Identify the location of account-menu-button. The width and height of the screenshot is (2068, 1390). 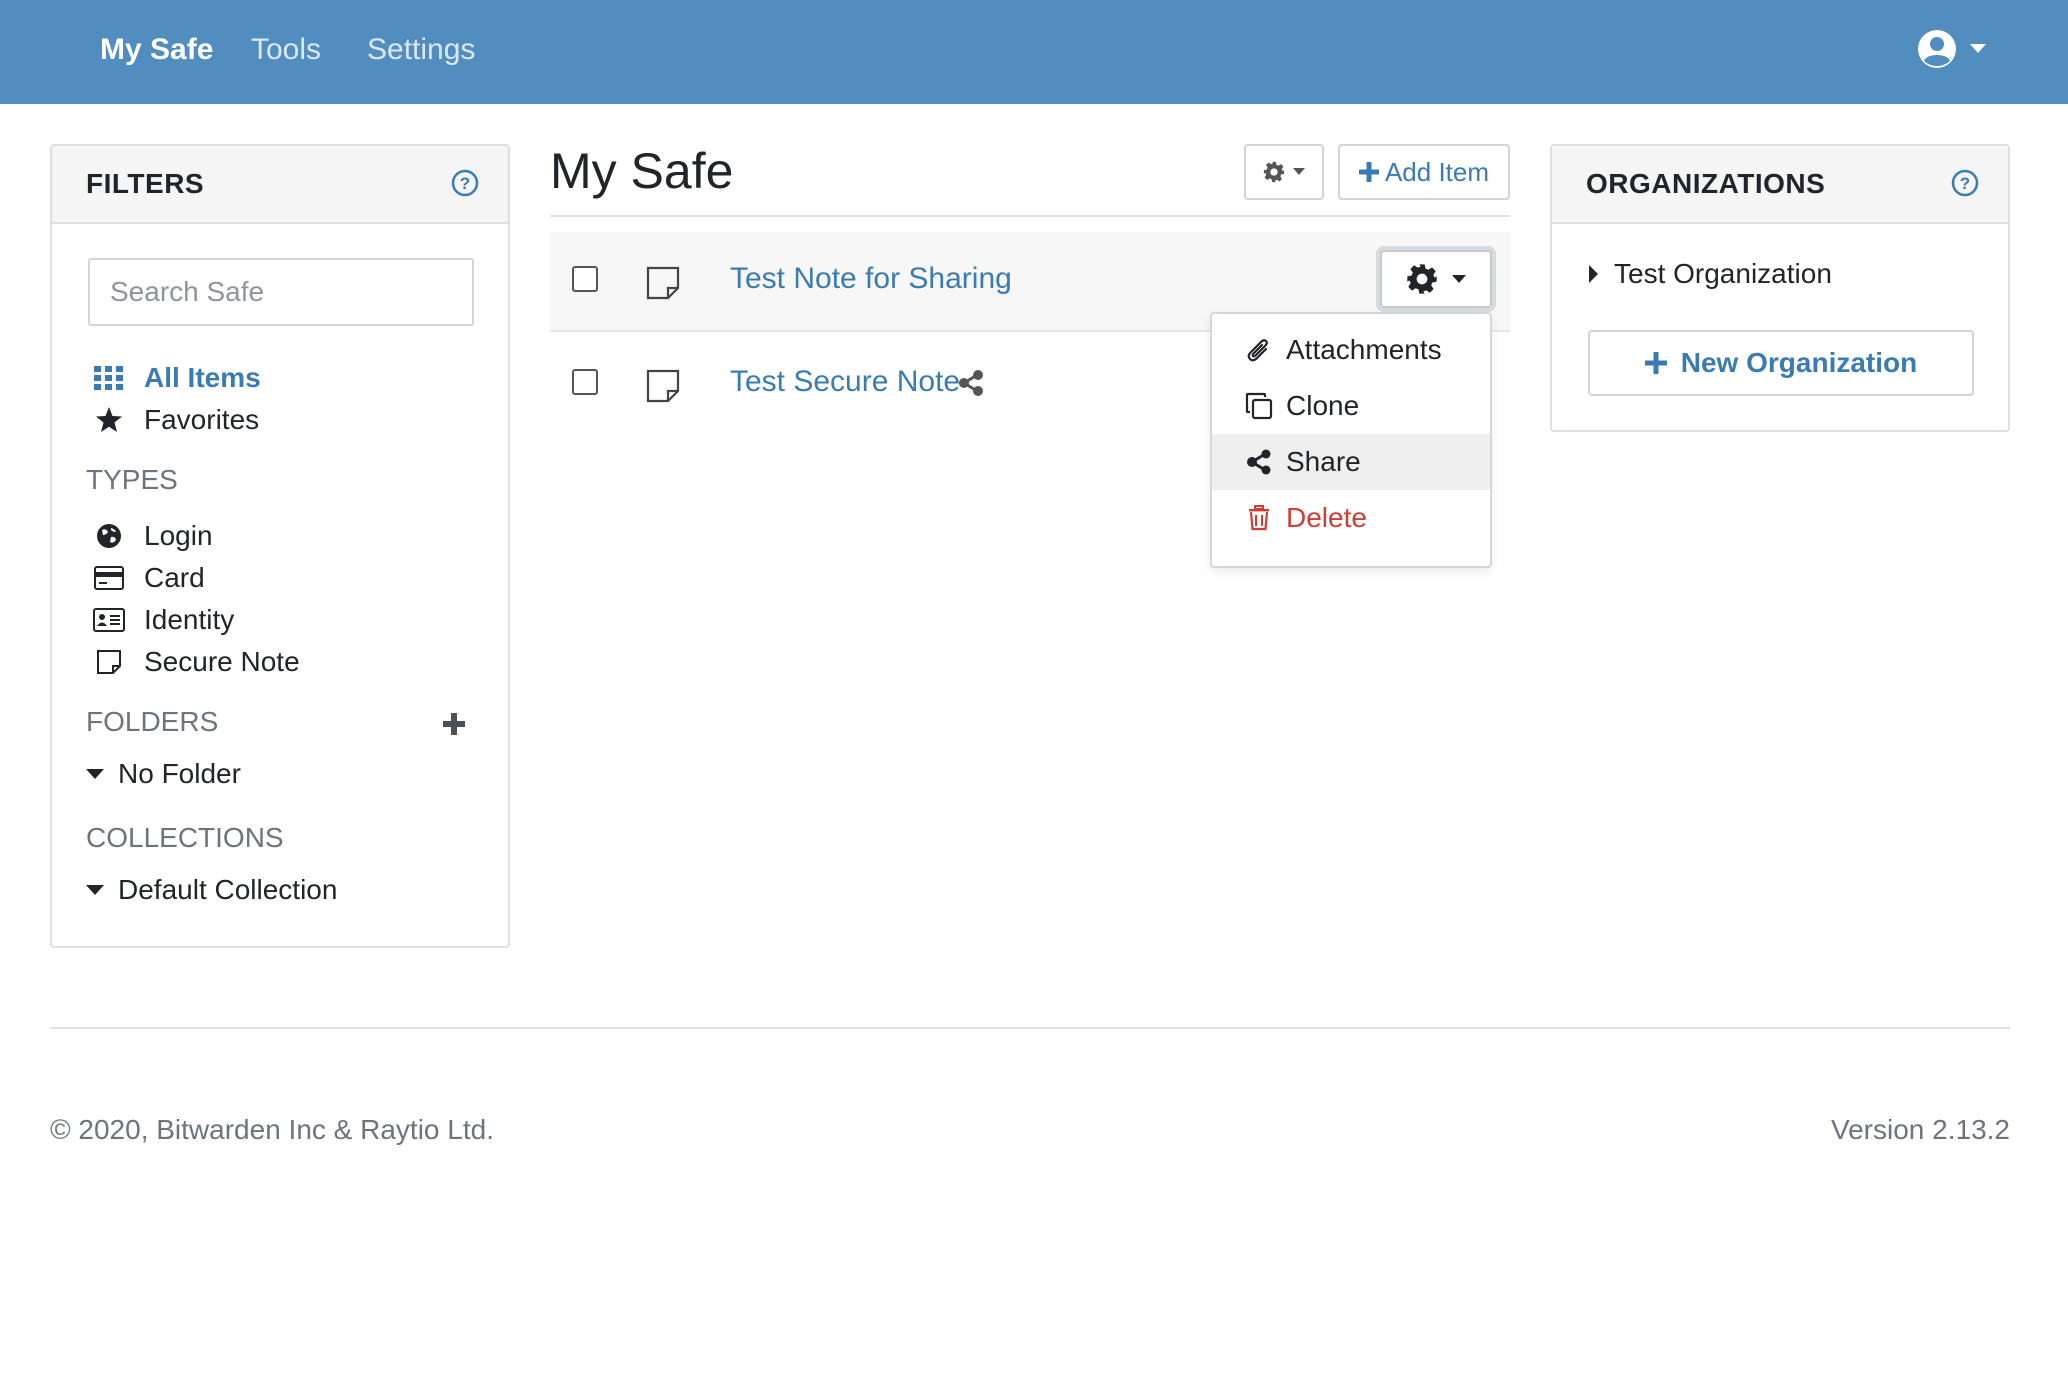
(1954, 49).